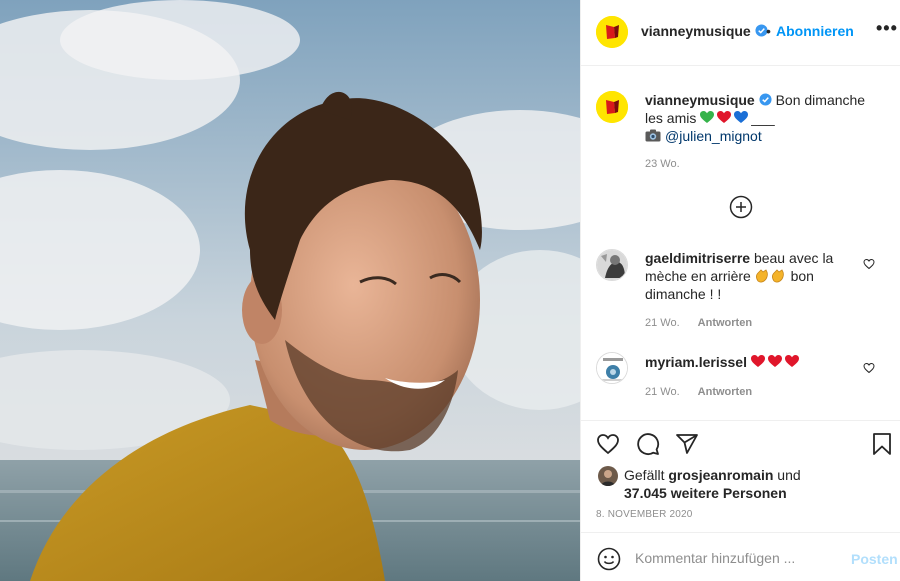 This screenshot has width=900, height=581. Describe the element at coordinates (662, 164) in the screenshot. I see `caption-time: 23 Wo.` at that location.